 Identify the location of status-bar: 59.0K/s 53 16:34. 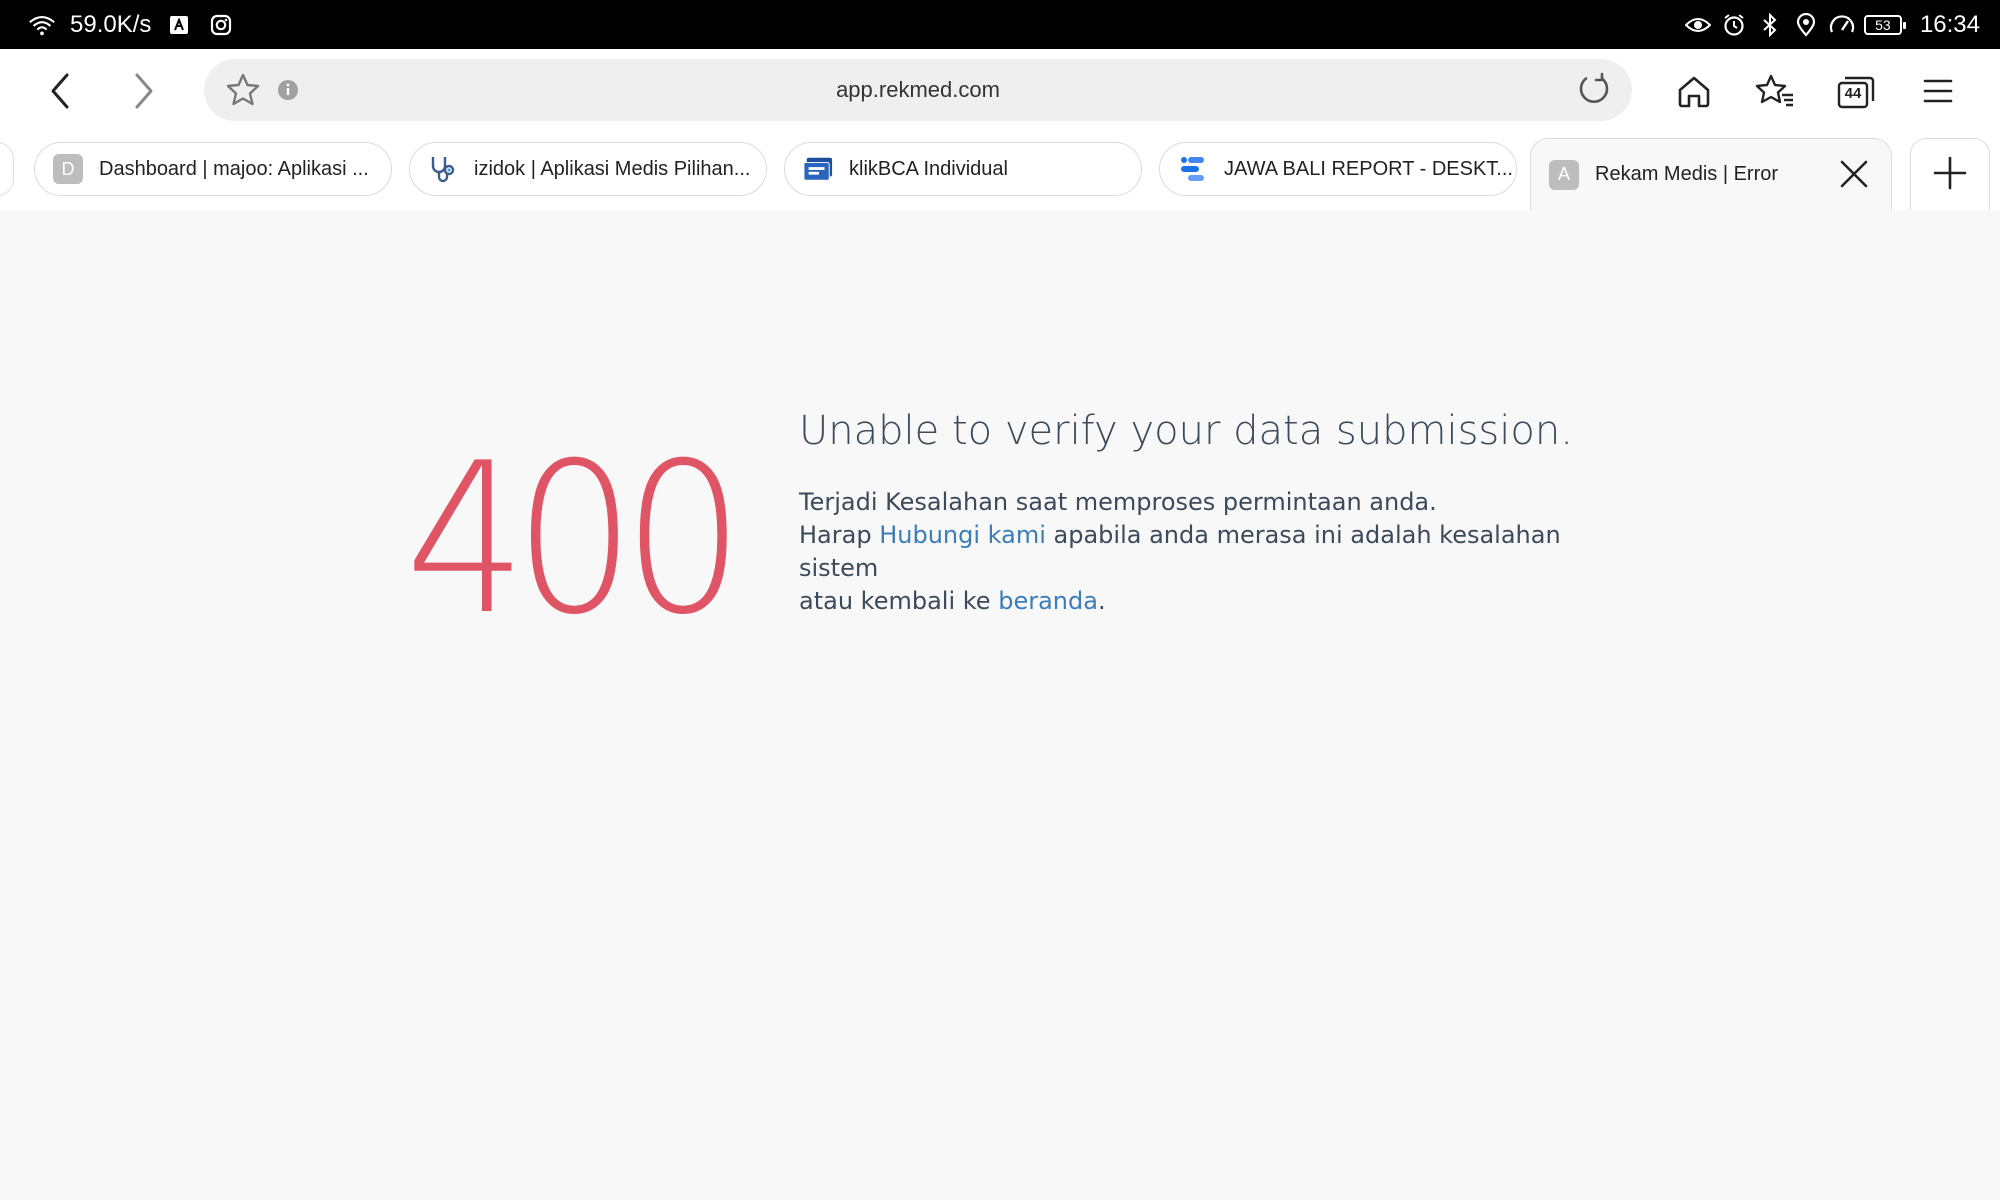
(1000, 24).